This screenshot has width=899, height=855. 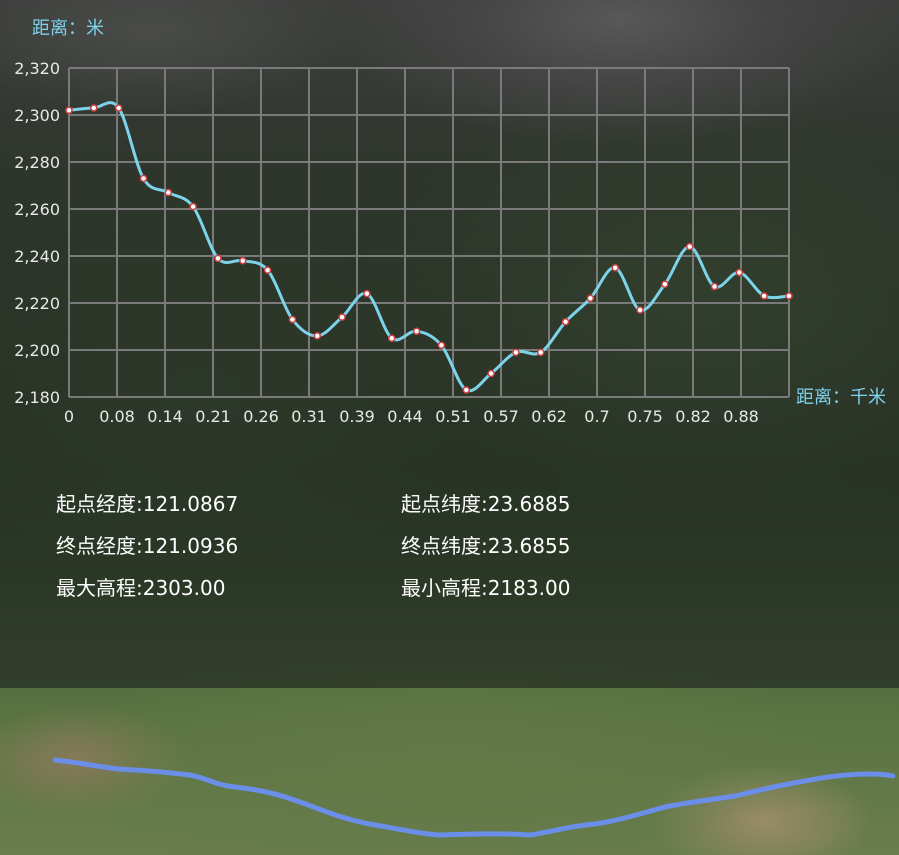 What do you see at coordinates (405, 416) in the screenshot?
I see `x-tick-label: 0.44` at bounding box center [405, 416].